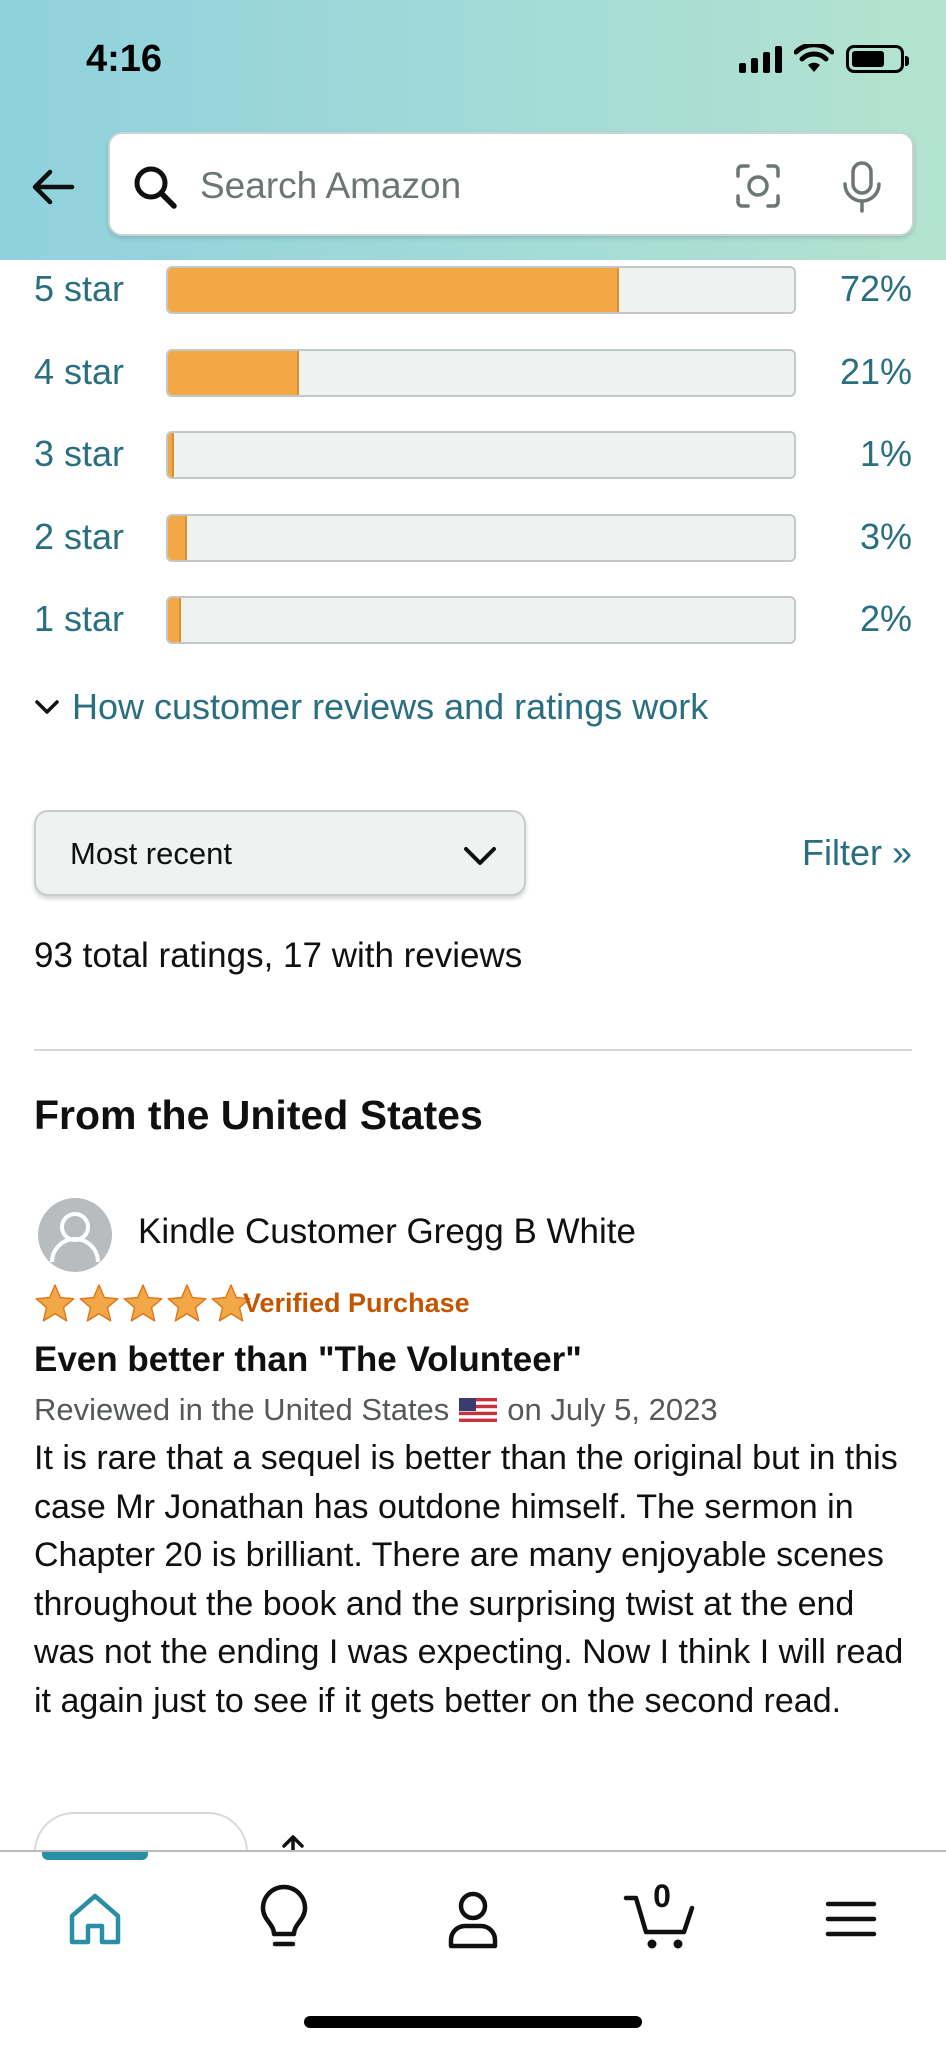 This screenshot has width=946, height=2048. What do you see at coordinates (390, 707) in the screenshot?
I see `how-reviews-work-label: How customer reviews and ratings work` at bounding box center [390, 707].